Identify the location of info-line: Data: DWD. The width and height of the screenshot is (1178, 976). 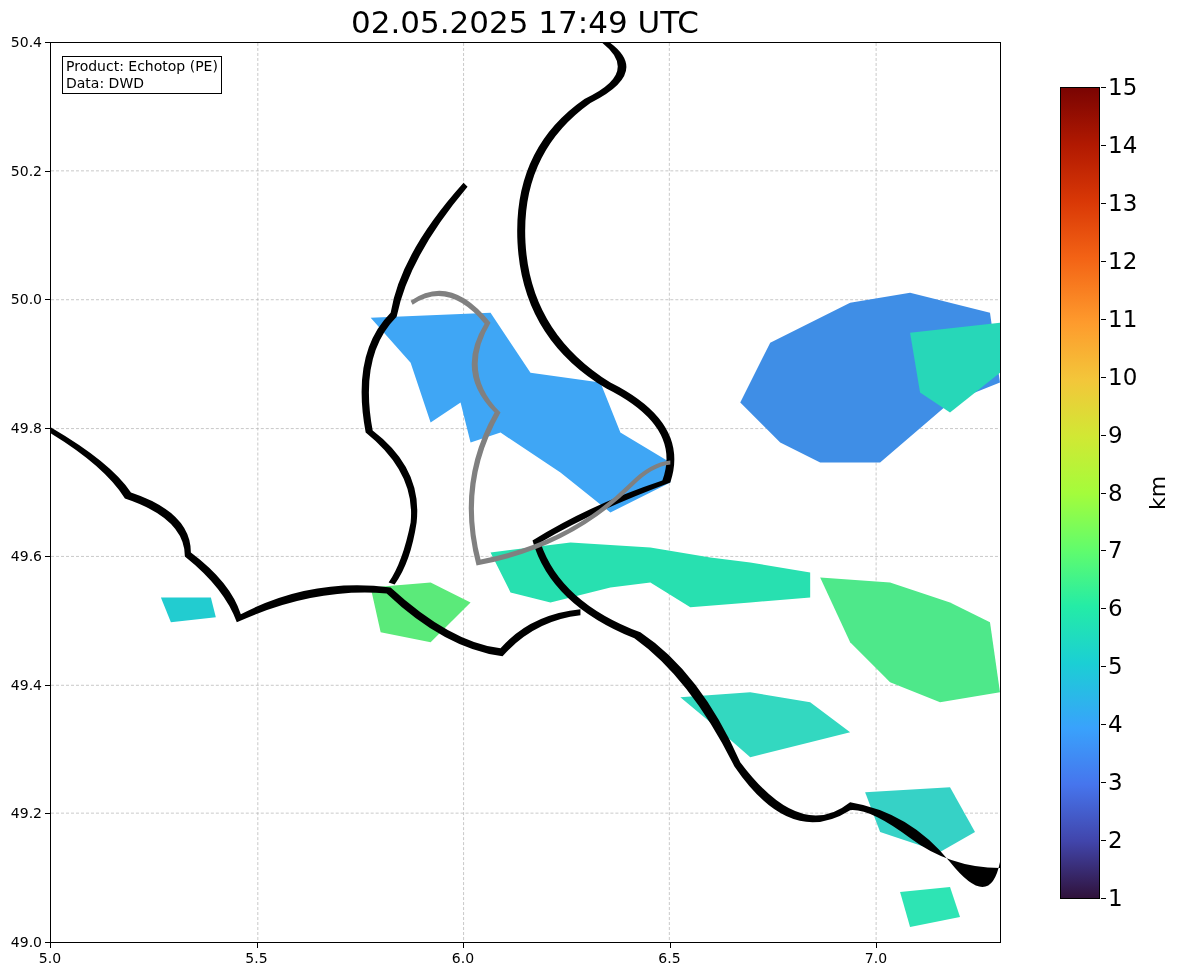
(105, 83).